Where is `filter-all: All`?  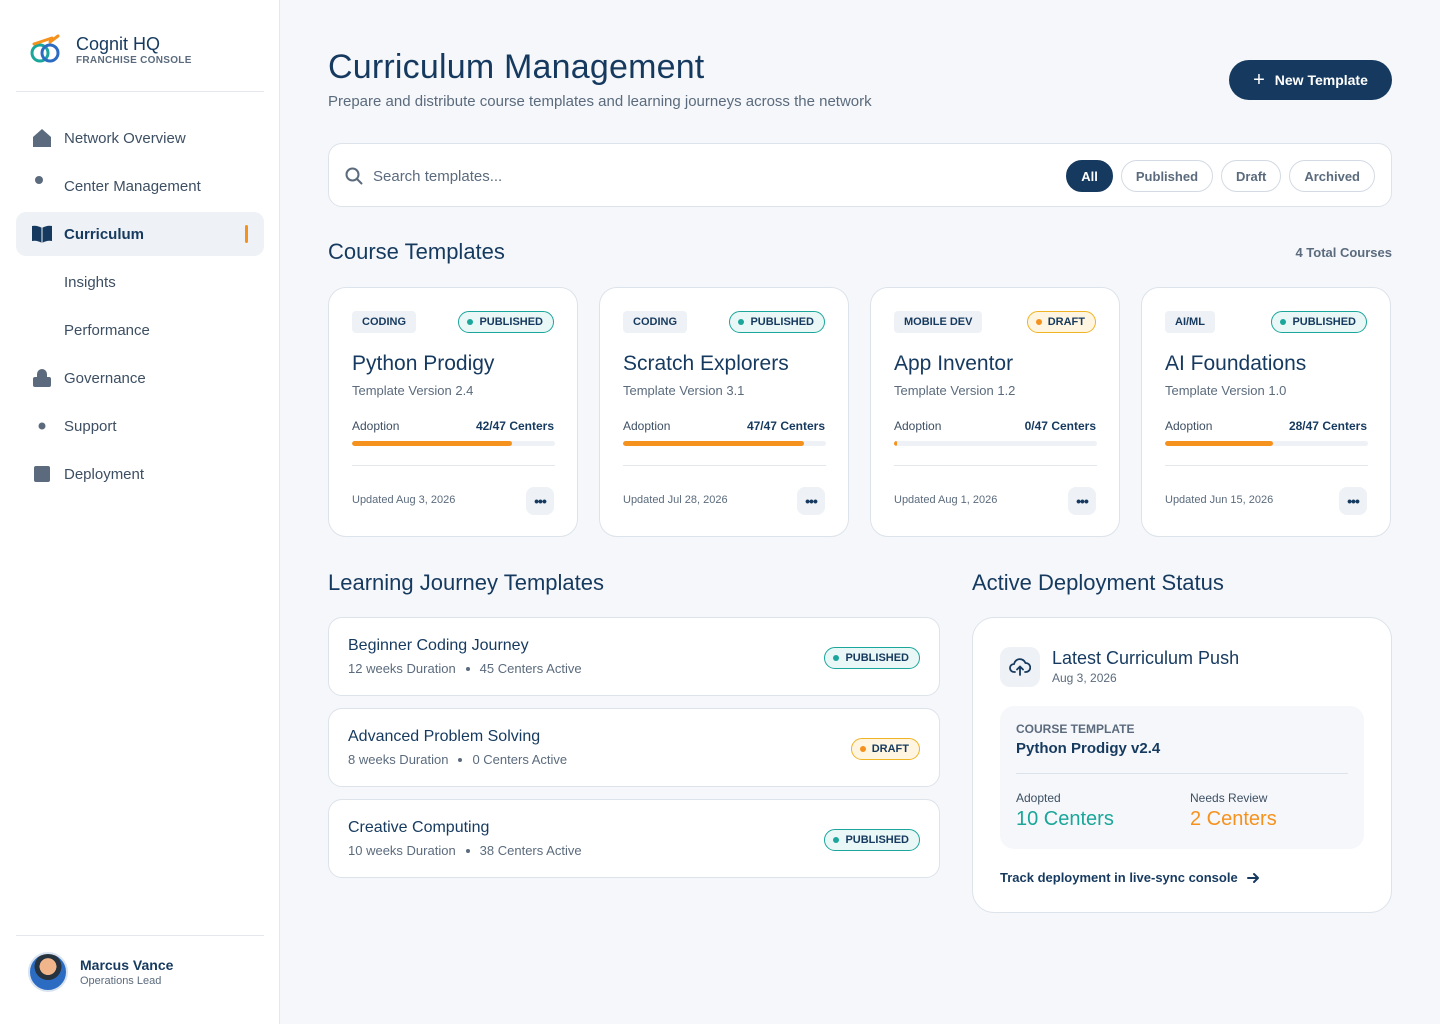 filter-all: All is located at coordinates (1089, 176).